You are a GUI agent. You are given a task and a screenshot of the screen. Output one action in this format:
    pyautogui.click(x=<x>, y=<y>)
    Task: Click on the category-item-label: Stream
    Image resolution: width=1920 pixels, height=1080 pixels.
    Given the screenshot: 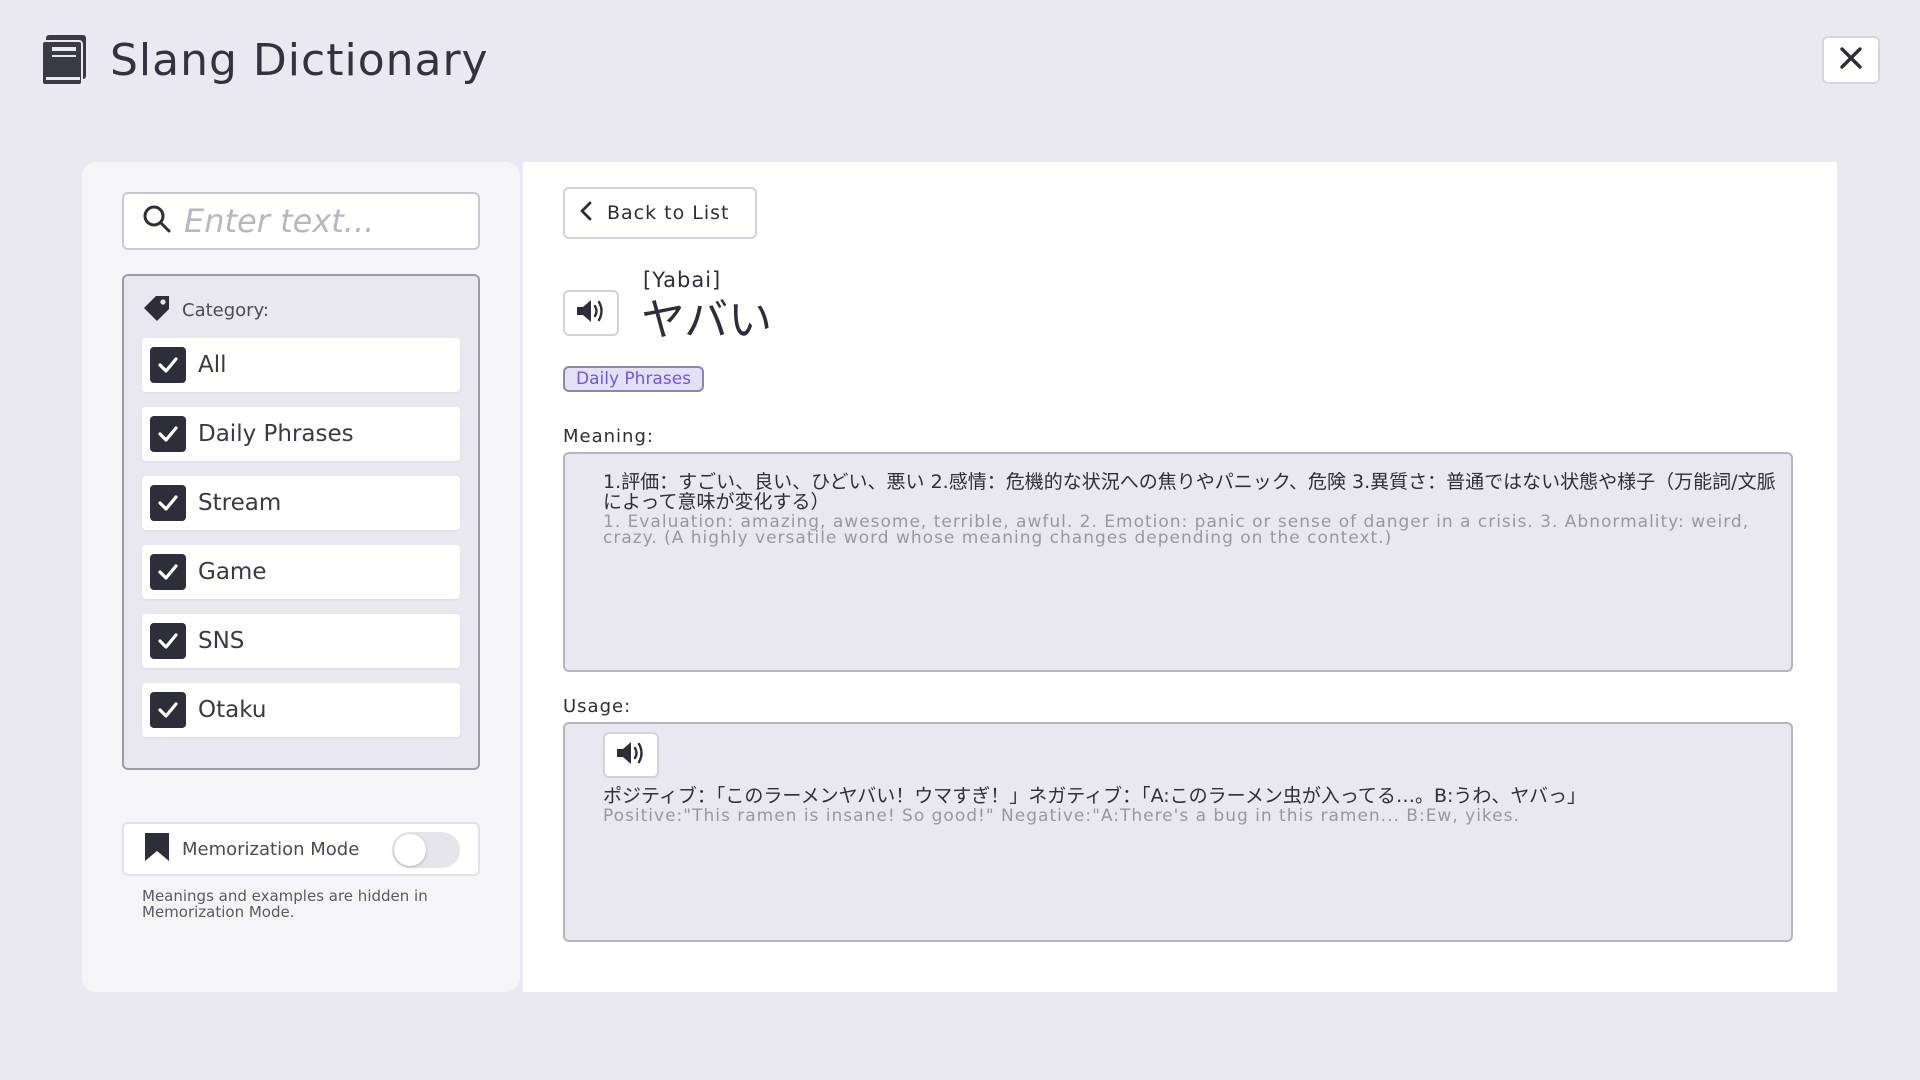 What is the action you would take?
    pyautogui.click(x=240, y=503)
    